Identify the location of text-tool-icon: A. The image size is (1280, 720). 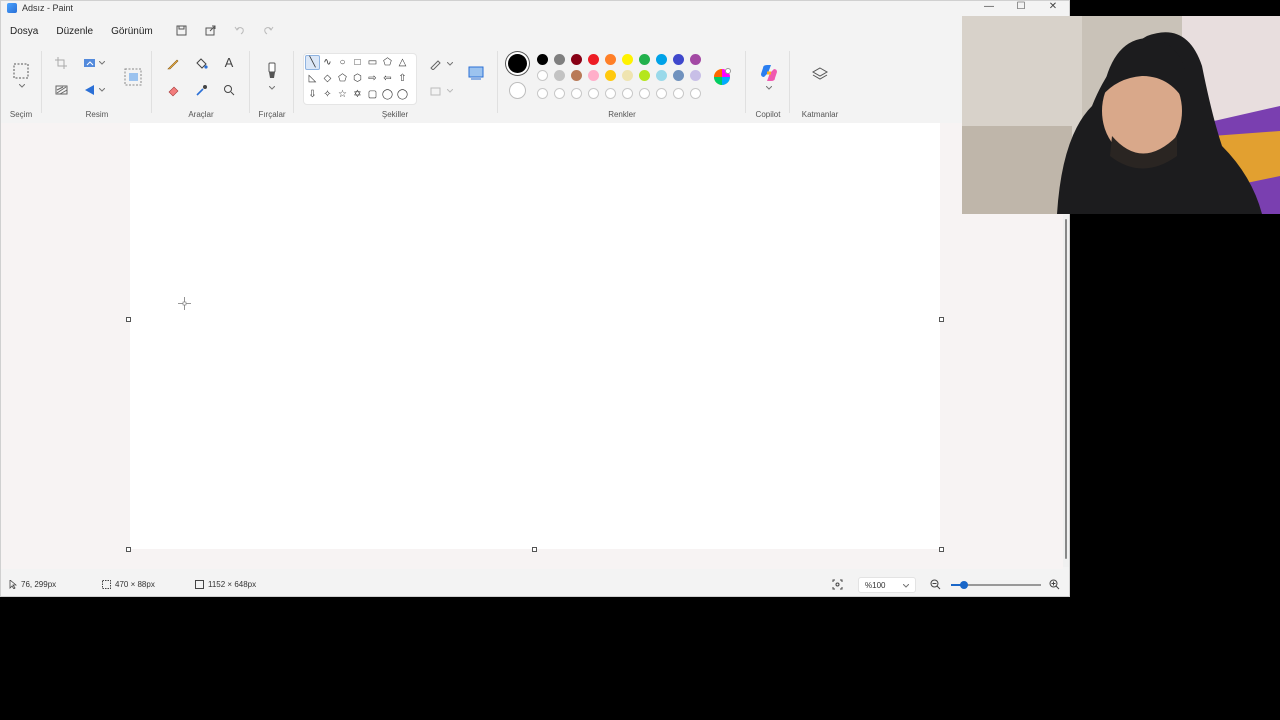
(229, 62).